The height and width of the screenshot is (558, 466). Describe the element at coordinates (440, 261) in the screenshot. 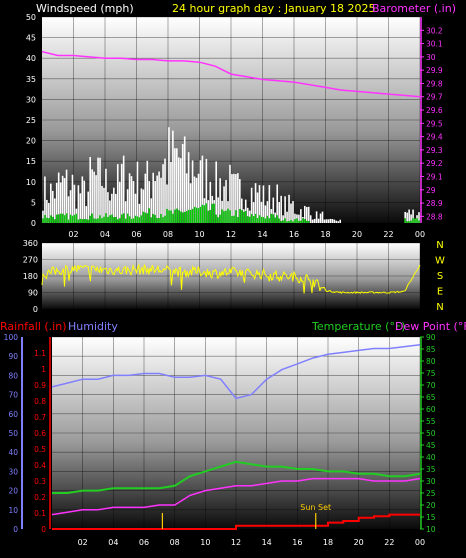

I see `compass-label: W` at that location.